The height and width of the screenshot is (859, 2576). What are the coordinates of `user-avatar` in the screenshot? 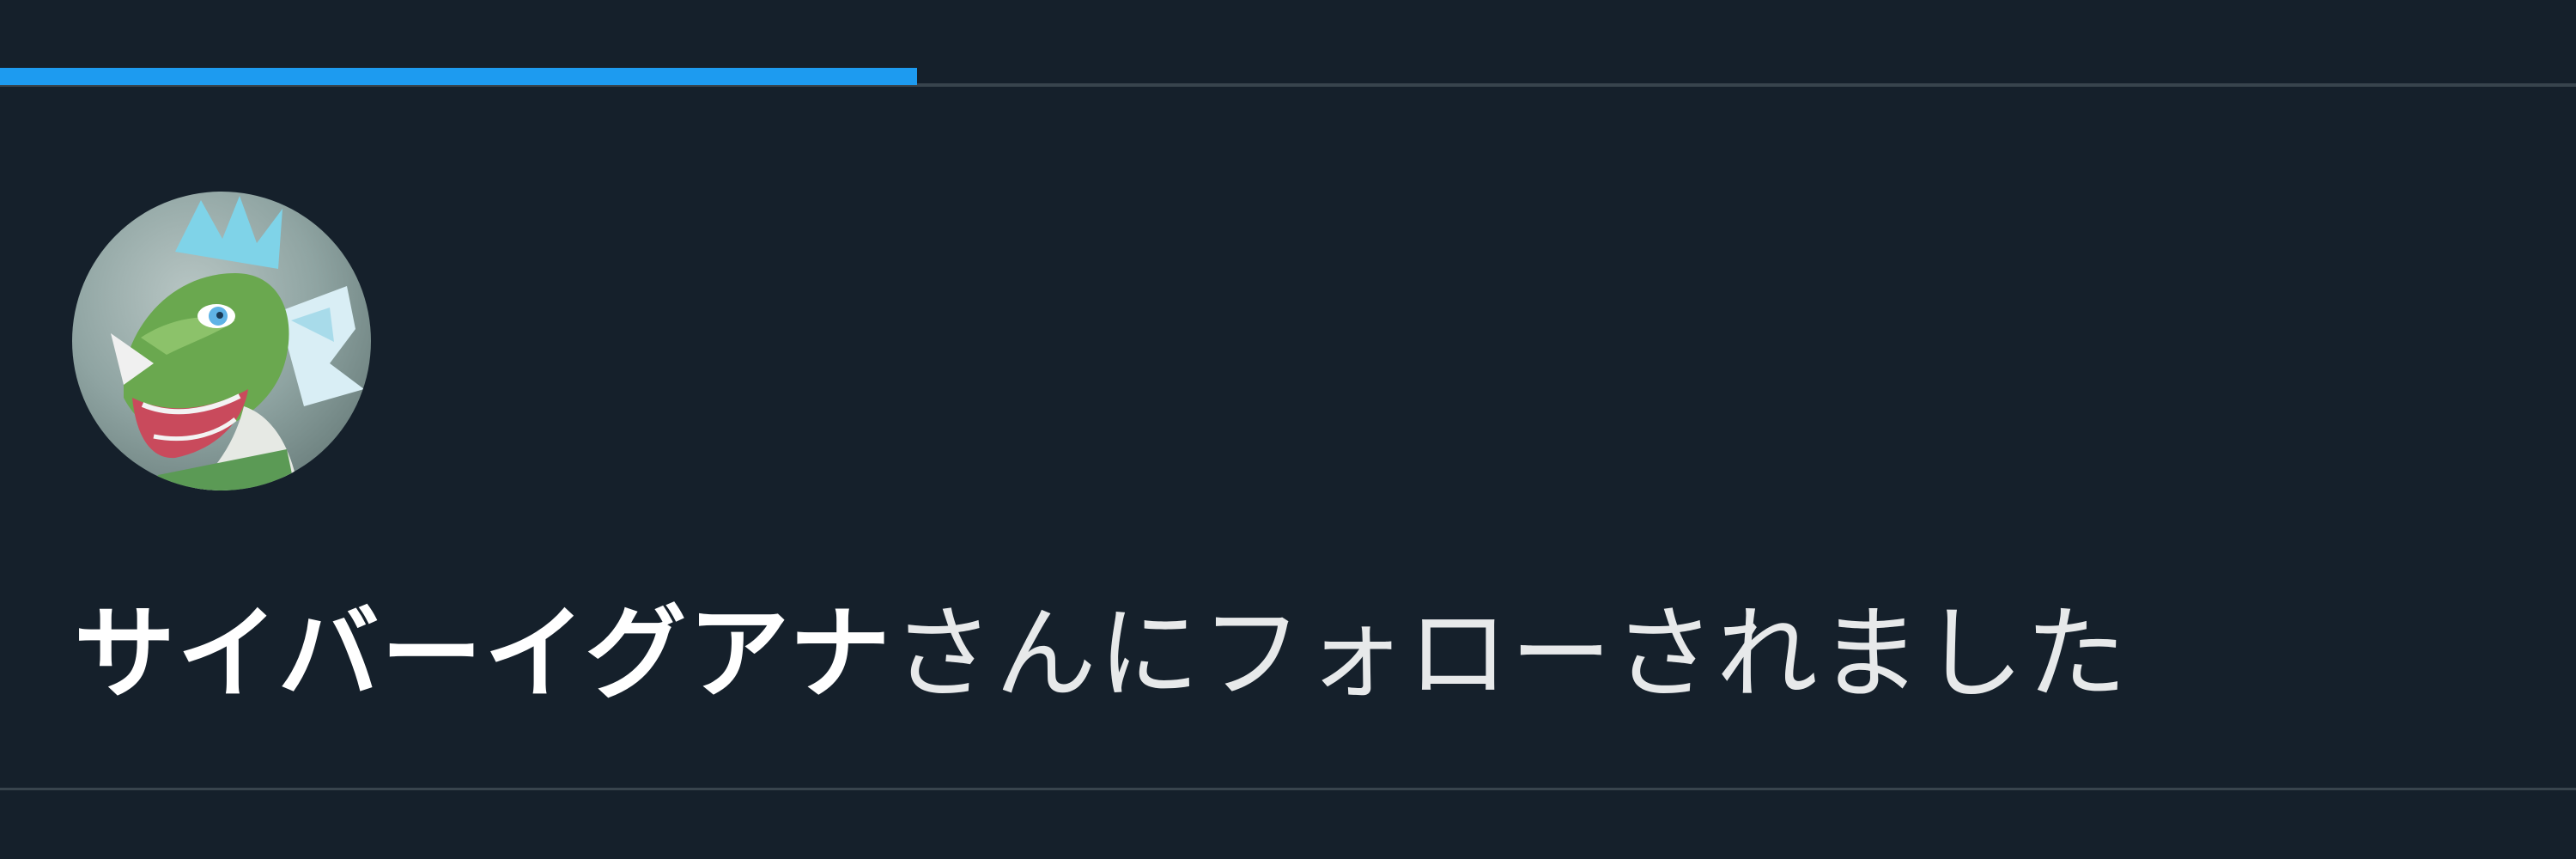 It's located at (221, 341).